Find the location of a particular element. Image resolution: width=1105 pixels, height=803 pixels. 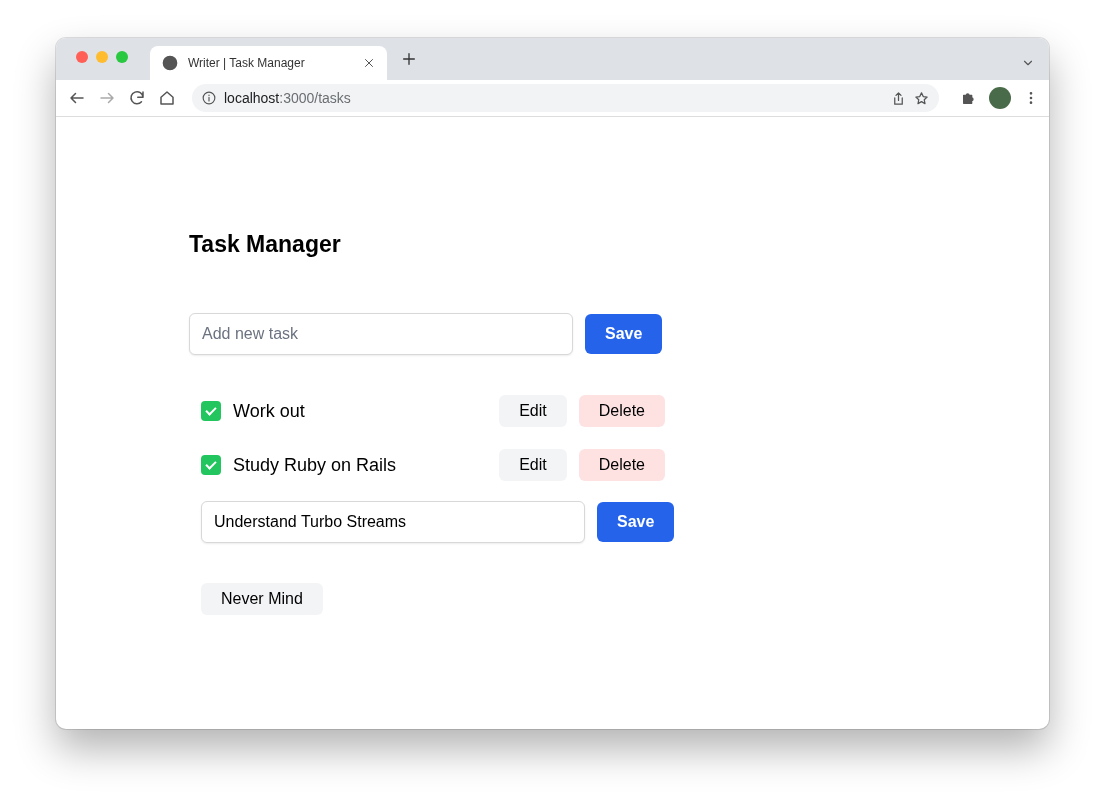

task-label: Study Ruby on Rails is located at coordinates (315, 465).